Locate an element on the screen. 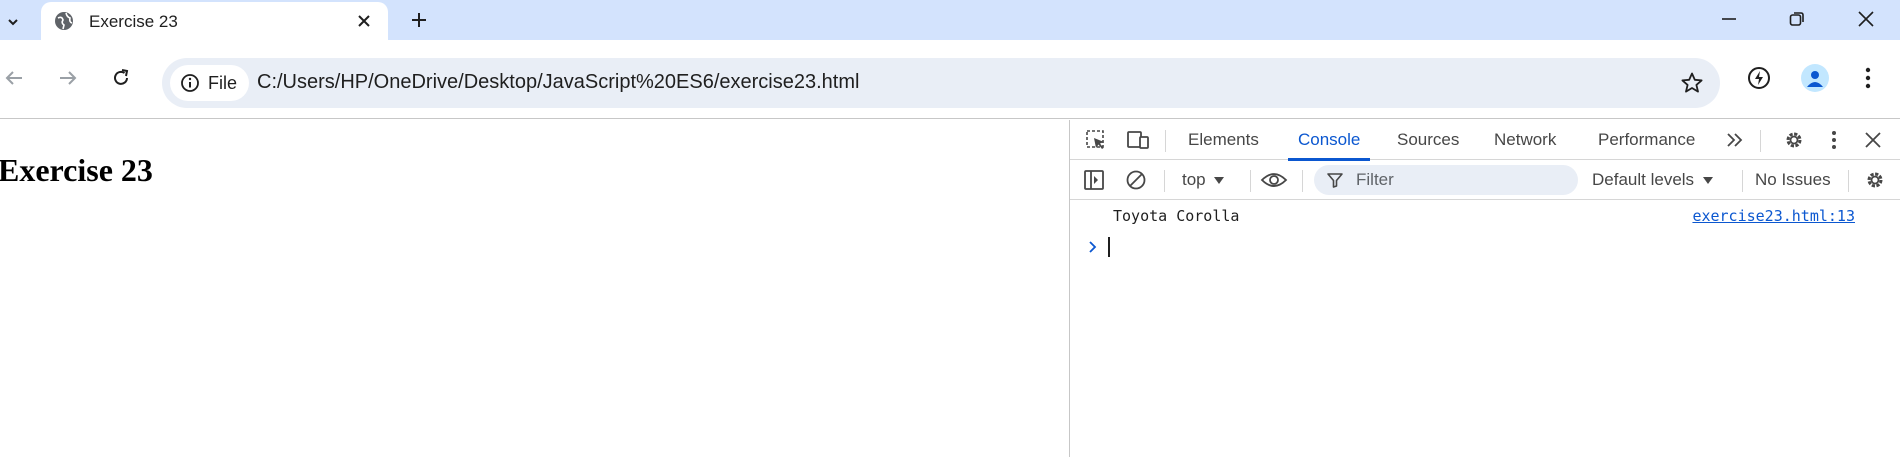  profile-button is located at coordinates (1815, 78).